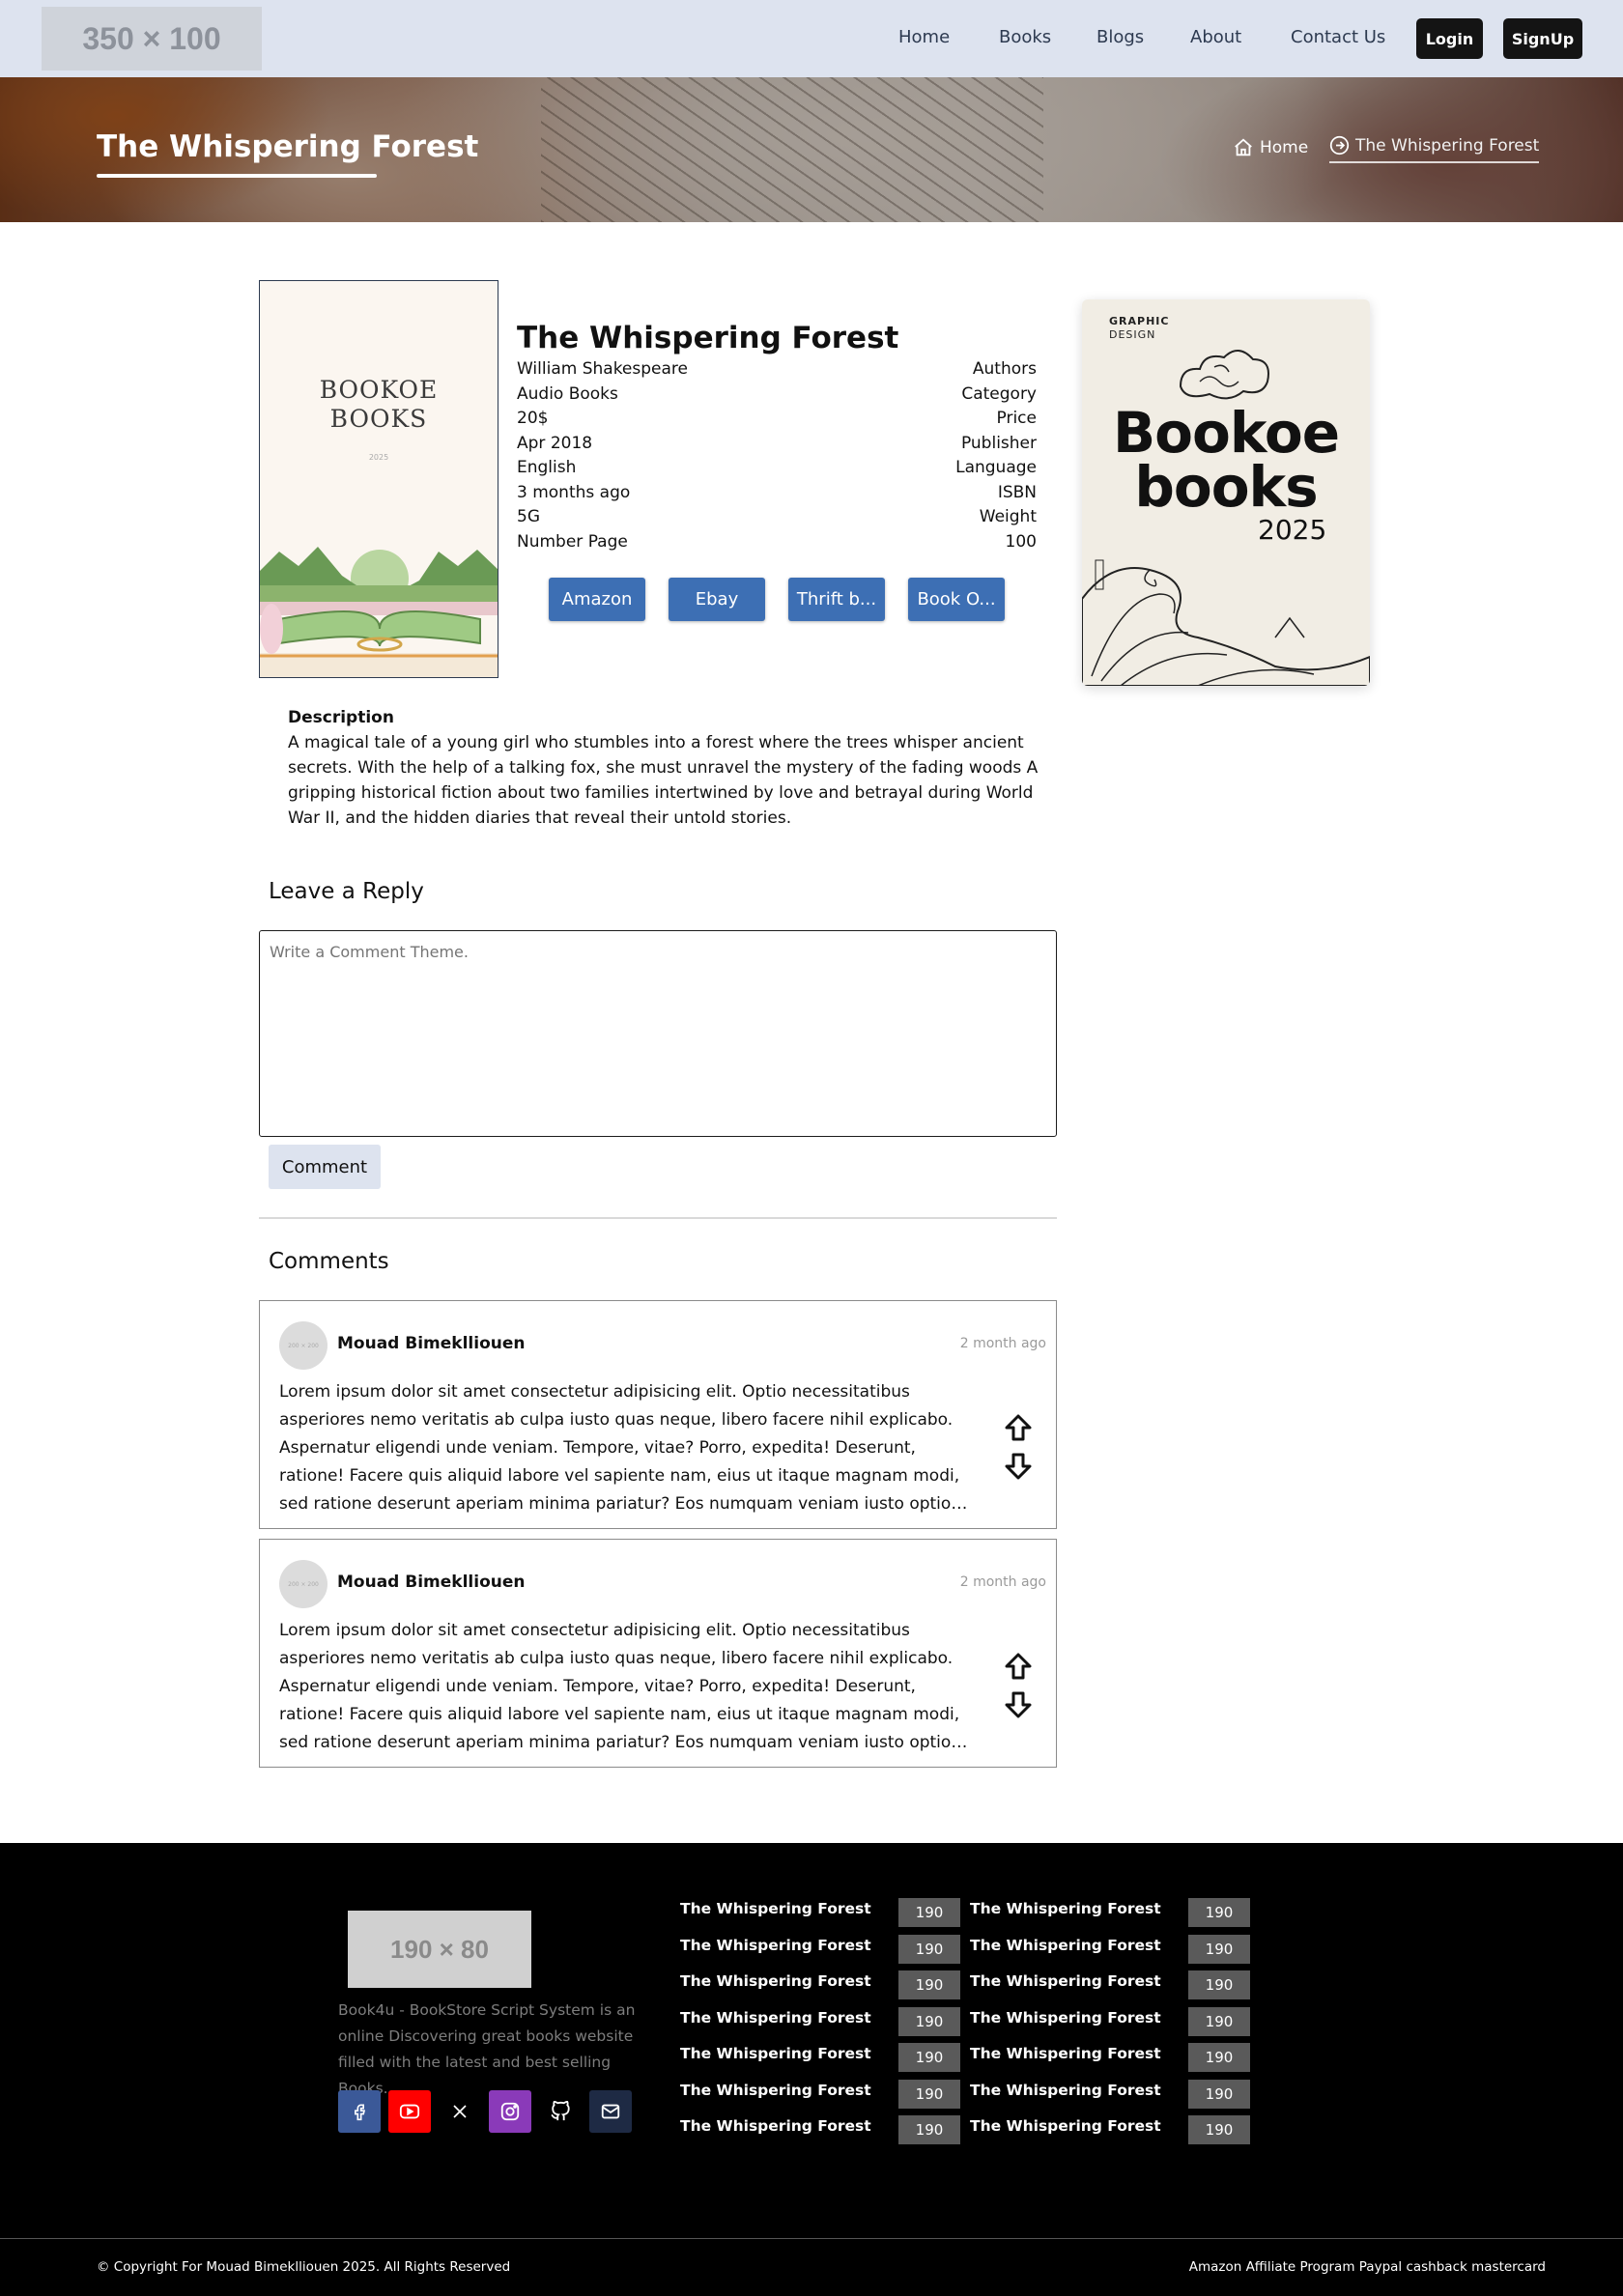 This screenshot has width=1623, height=2296. Describe the element at coordinates (1132, 335) in the screenshot. I see `cover-sublabel: DESIGN` at that location.